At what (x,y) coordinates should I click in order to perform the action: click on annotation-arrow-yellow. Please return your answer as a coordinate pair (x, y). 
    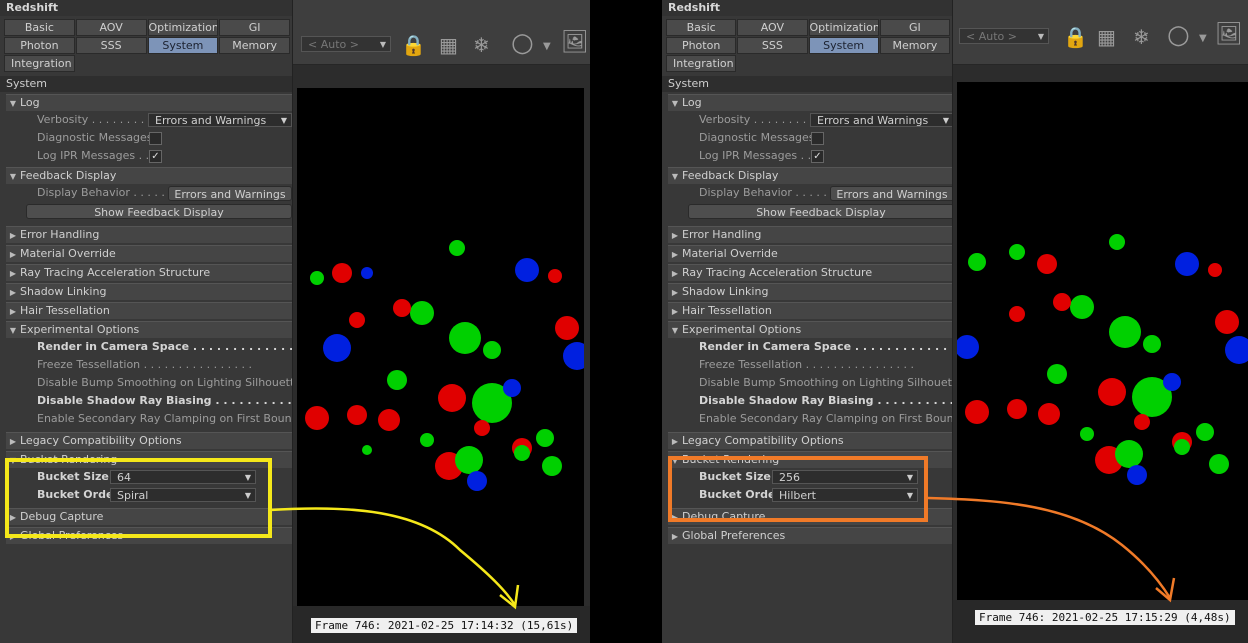
    Looking at the image, I should click on (394, 558).